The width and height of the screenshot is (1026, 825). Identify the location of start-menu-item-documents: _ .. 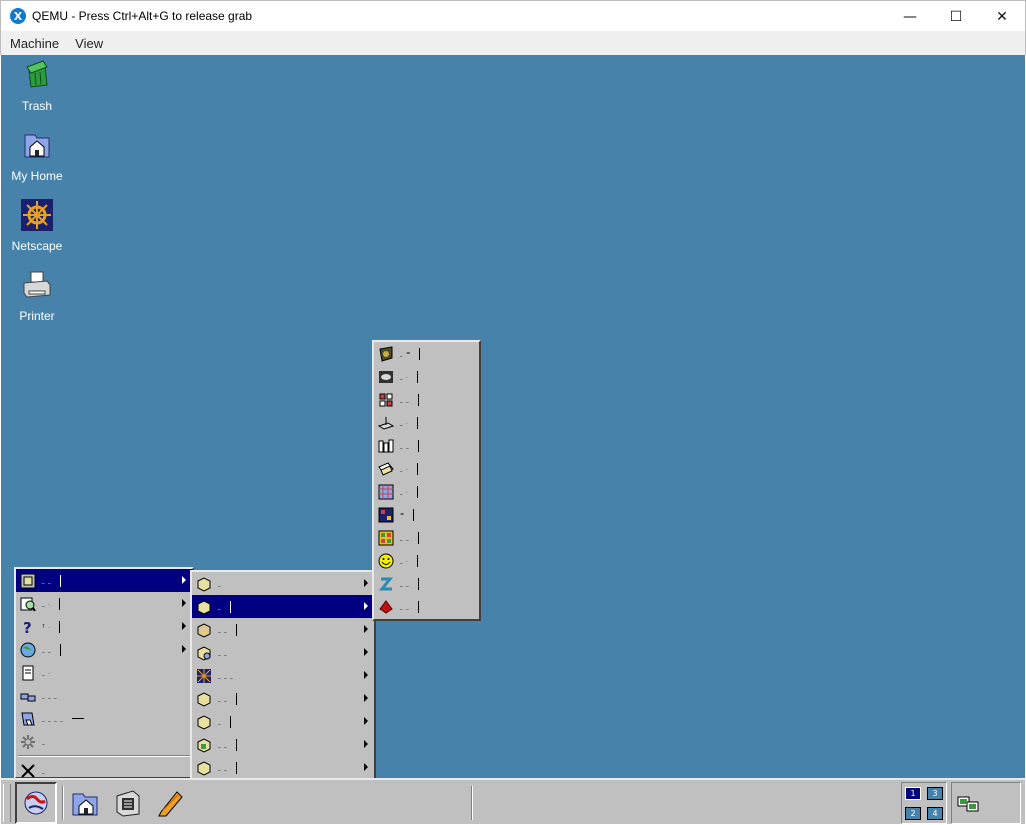
(104, 672).